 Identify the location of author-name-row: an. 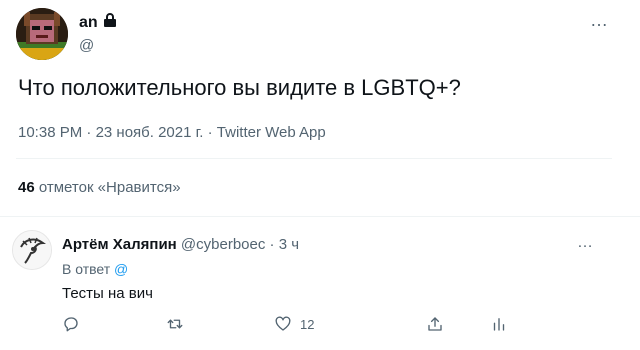
(98, 22).